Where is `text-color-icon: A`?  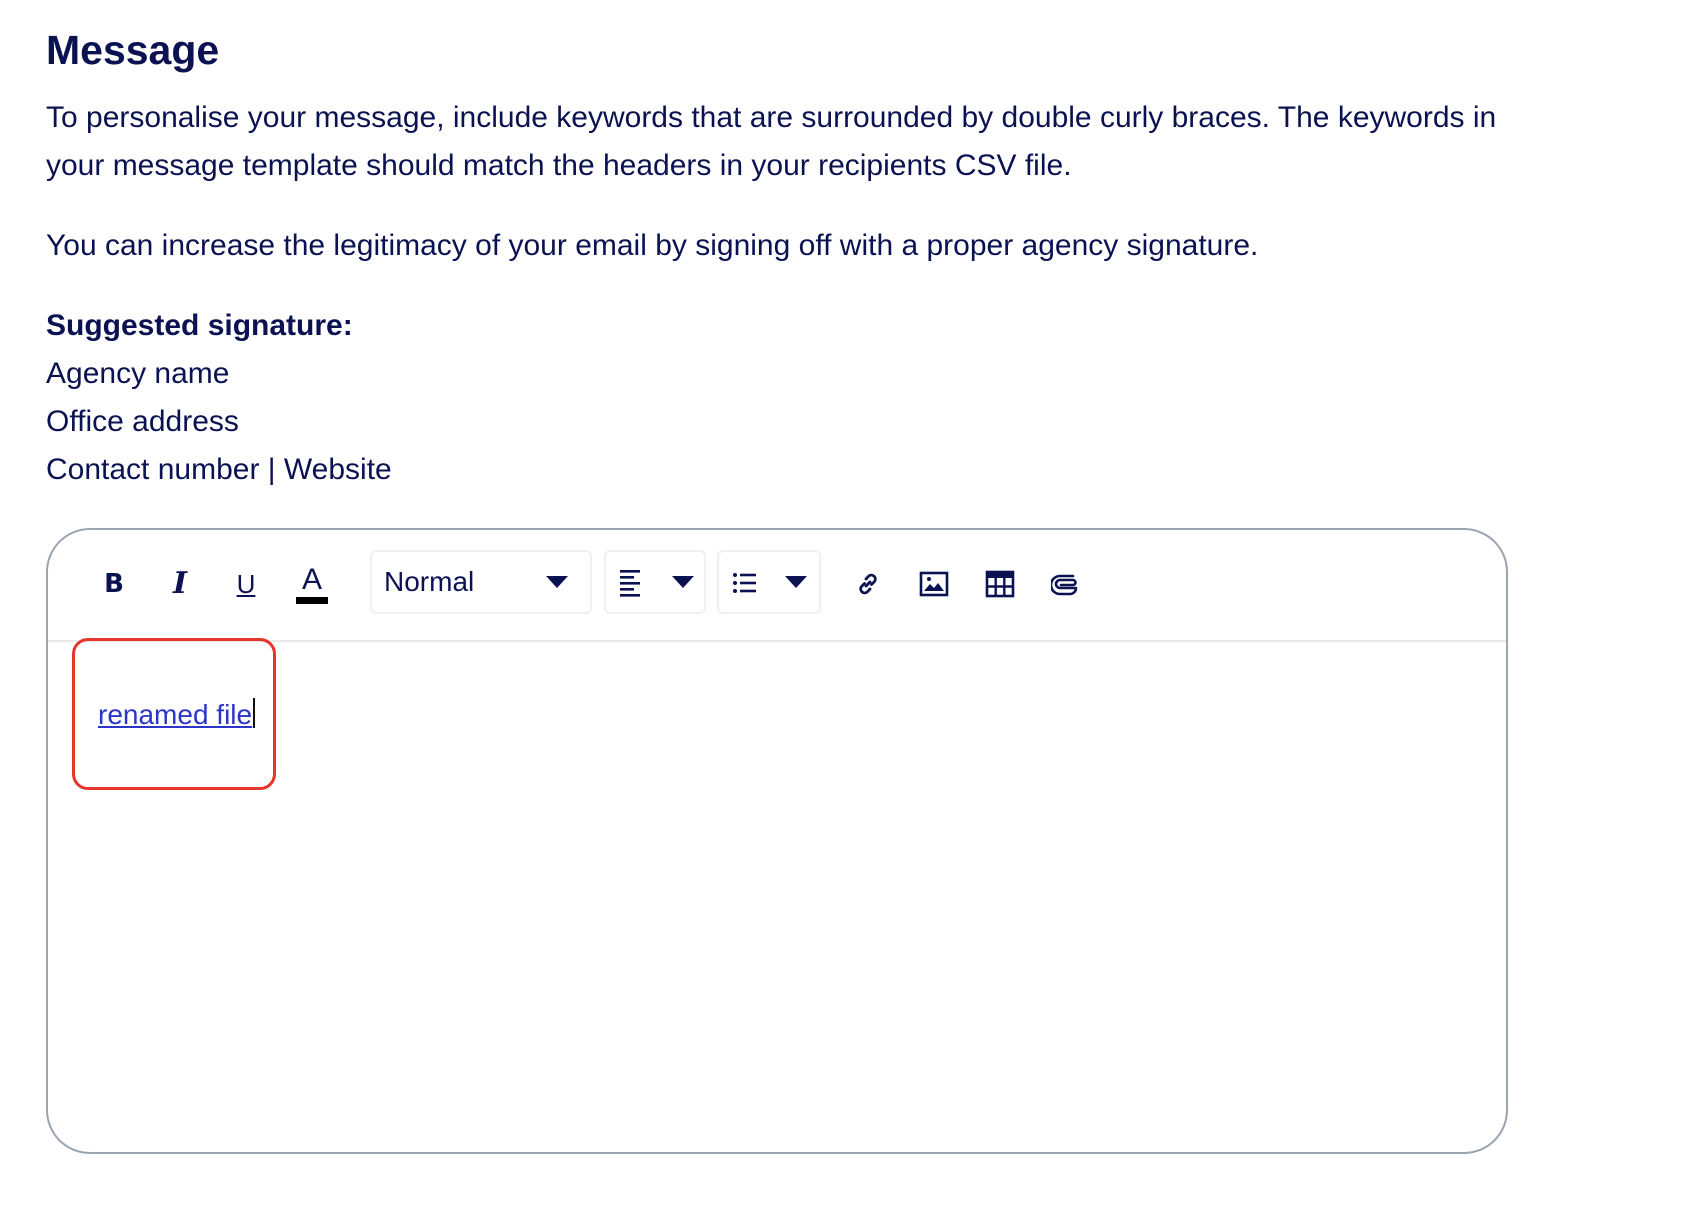
text-color-icon: A is located at coordinates (312, 583).